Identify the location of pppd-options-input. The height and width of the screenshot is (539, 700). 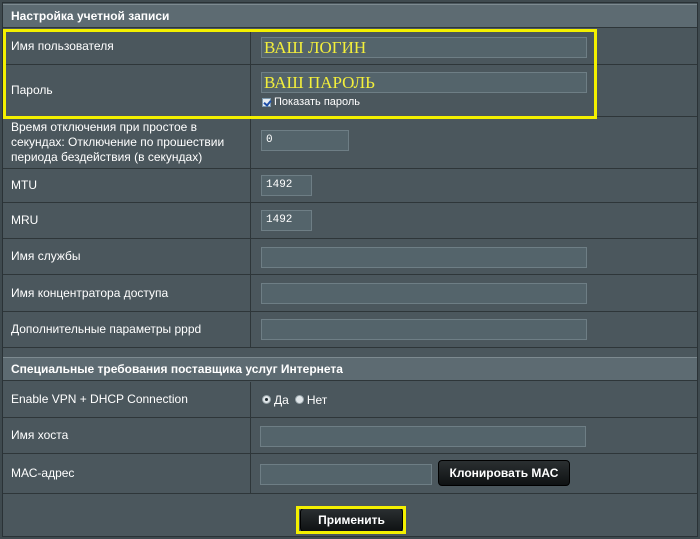
(424, 329).